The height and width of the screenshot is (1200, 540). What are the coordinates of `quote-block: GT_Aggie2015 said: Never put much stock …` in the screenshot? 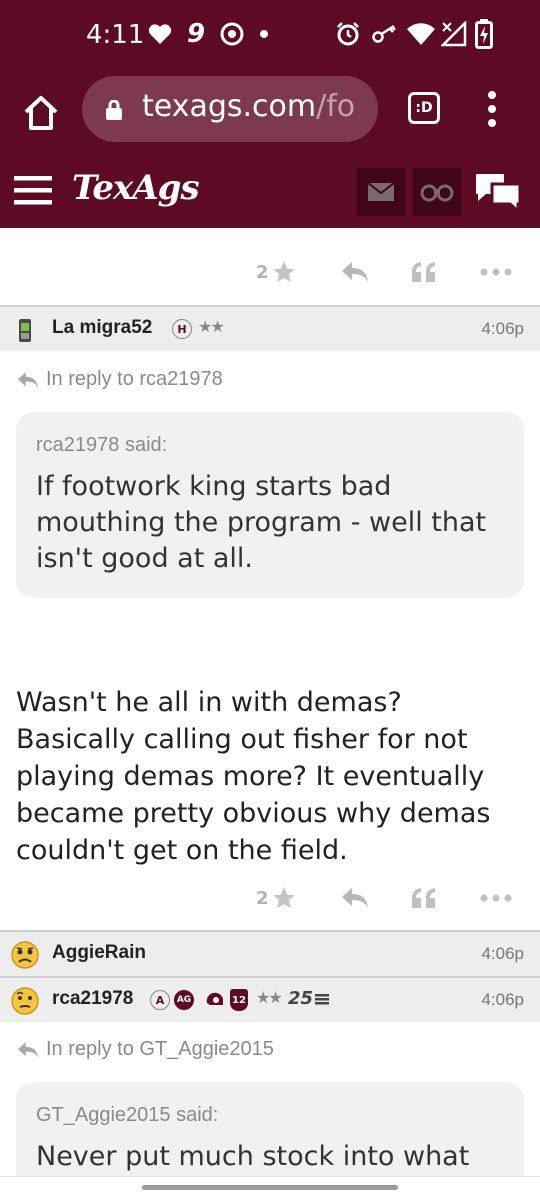 It's located at (270, 1129).